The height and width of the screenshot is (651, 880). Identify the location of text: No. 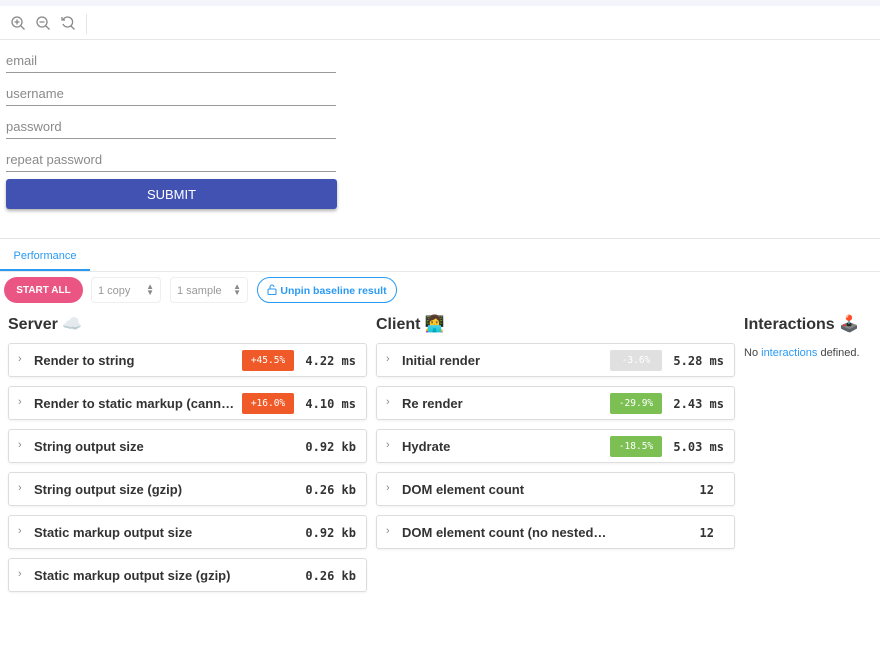
(753, 353).